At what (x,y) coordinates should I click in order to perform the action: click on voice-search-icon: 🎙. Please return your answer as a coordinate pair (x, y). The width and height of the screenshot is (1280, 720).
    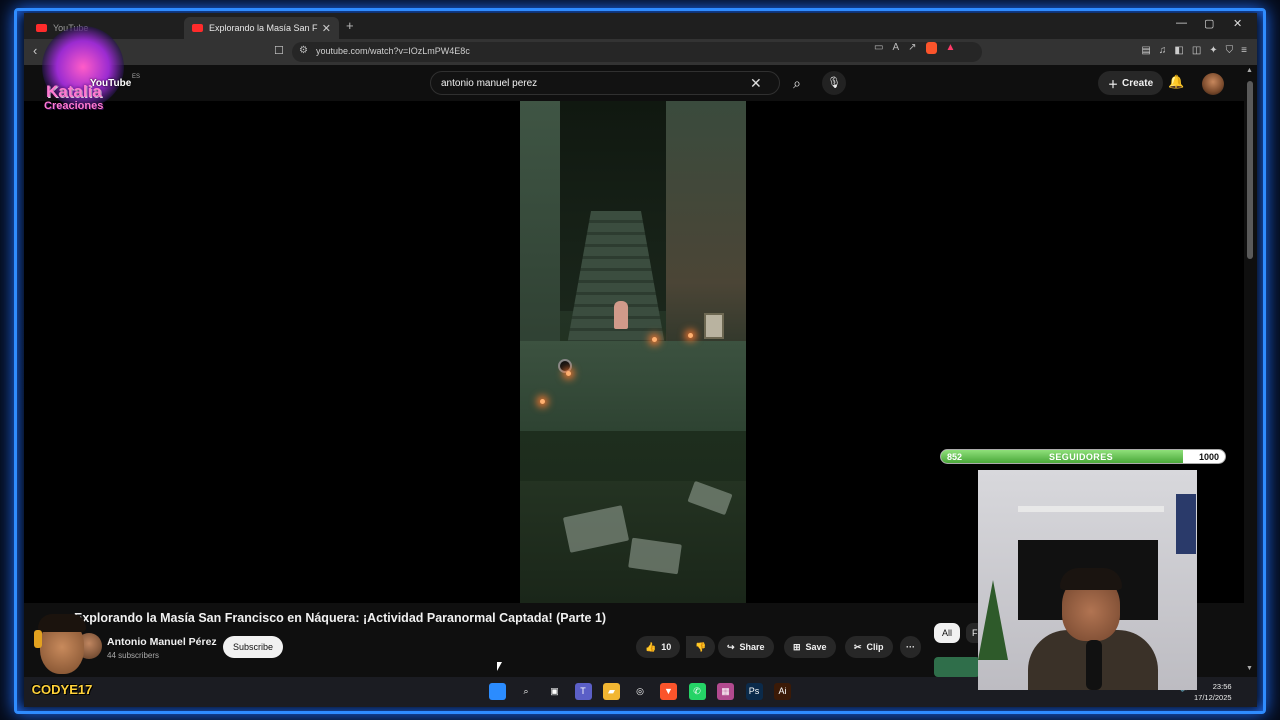
    Looking at the image, I should click on (834, 83).